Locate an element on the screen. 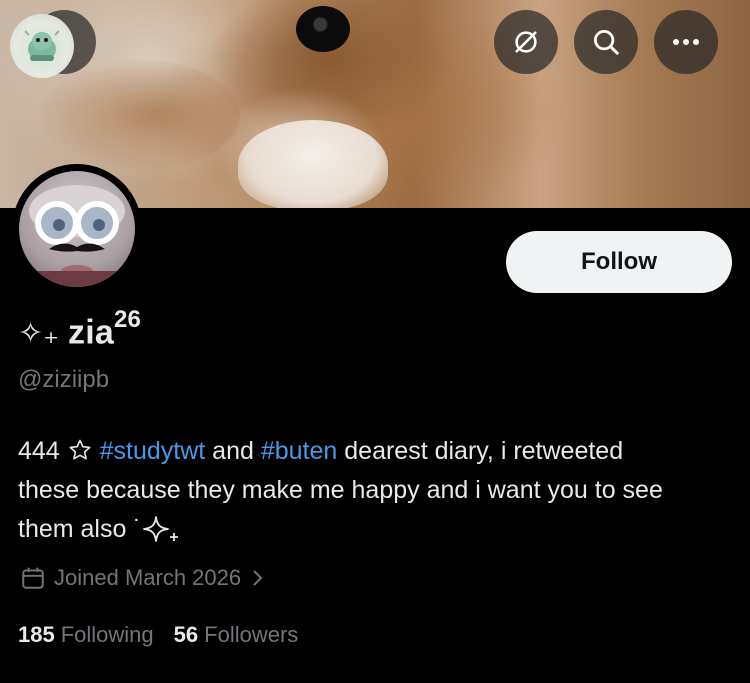 The image size is (750, 683). display-name-row: ✧₊ zia26 is located at coordinates (79, 329).